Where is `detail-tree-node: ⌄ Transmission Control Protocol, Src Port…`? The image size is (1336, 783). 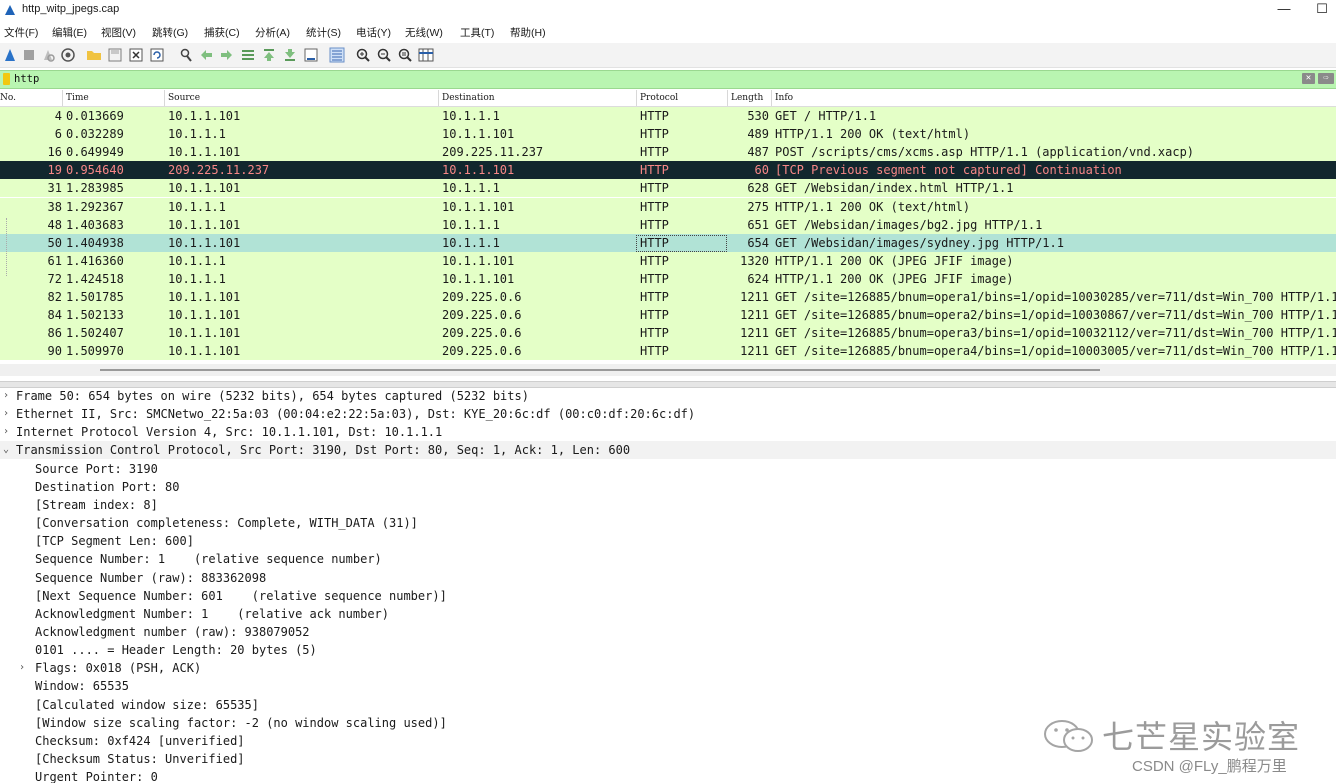 detail-tree-node: ⌄ Transmission Control Protocol, Src Port… is located at coordinates (668, 450).